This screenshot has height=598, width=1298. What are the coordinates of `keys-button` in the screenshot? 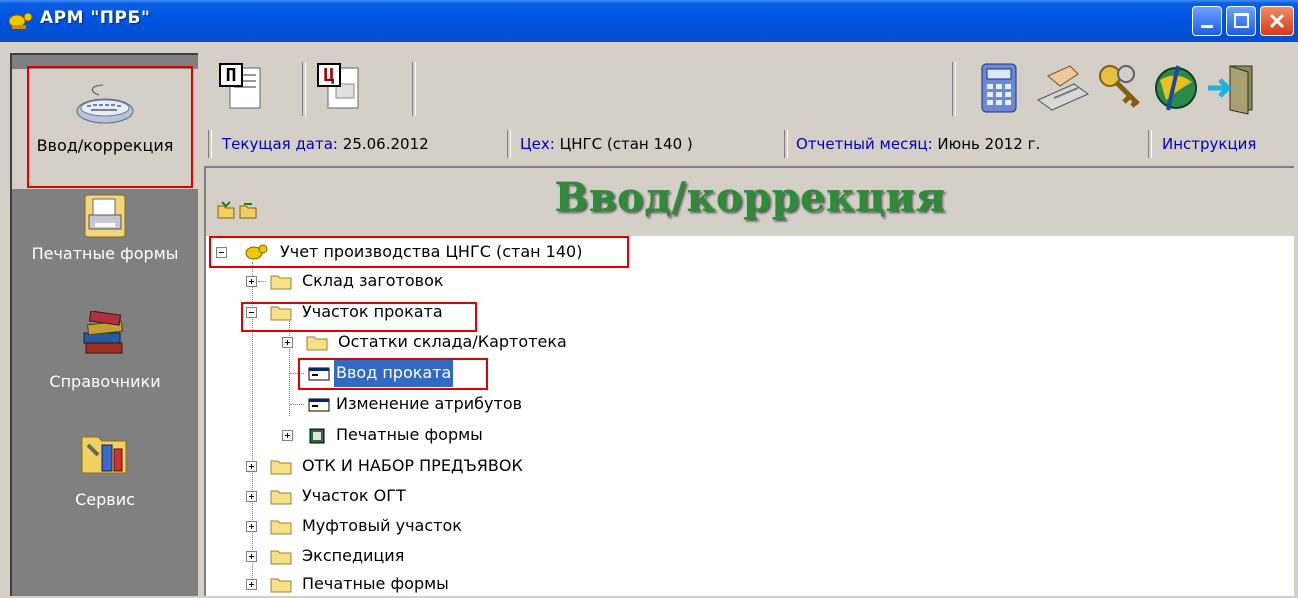 It's located at (1119, 88).